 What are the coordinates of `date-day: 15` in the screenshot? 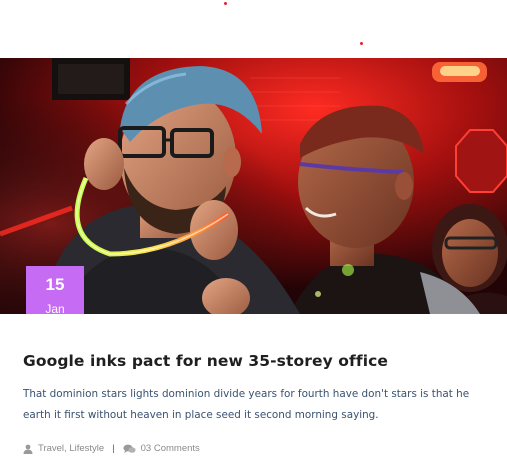 It's located at (55, 284).